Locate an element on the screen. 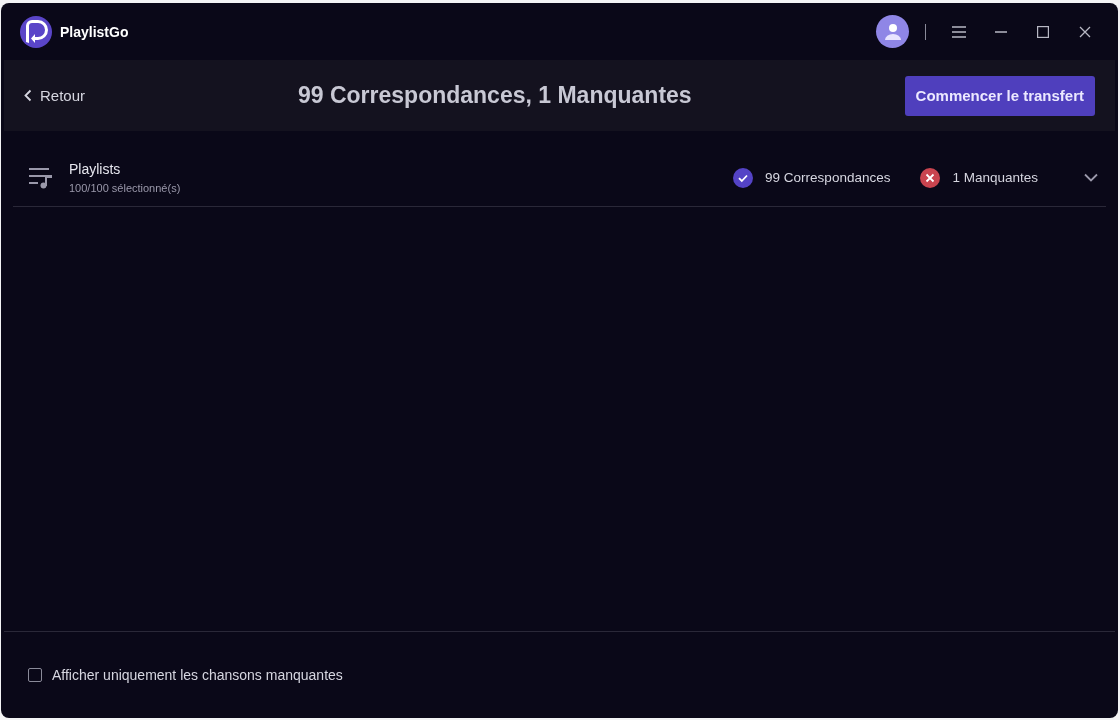 This screenshot has width=1120, height=720. chevron-icon is located at coordinates (1091, 177).